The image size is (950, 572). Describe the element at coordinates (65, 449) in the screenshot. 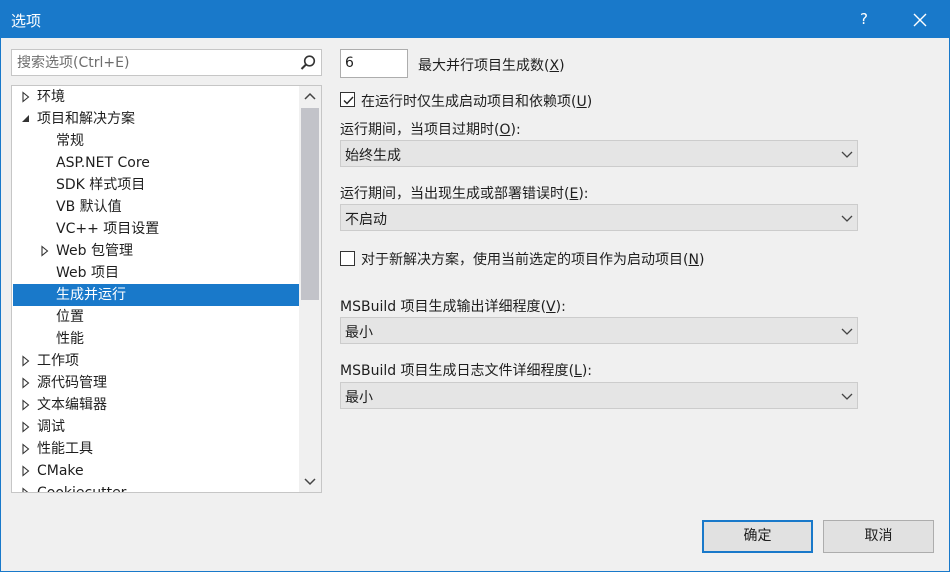

I see `tree-item-label: 性能工具` at that location.